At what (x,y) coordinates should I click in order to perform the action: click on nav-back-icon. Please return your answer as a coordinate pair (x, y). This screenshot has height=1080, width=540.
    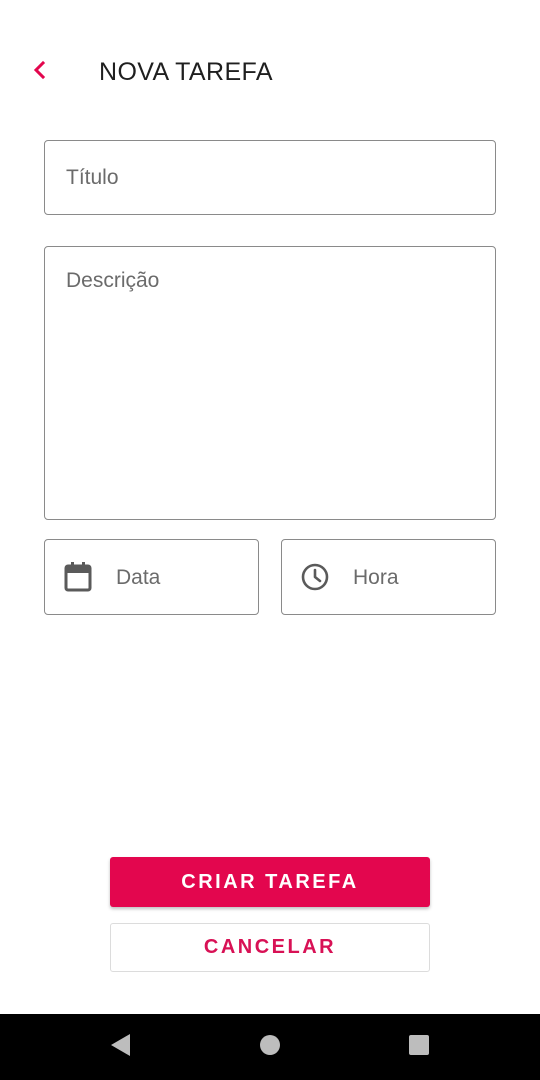
    Looking at the image, I should click on (120, 1047).